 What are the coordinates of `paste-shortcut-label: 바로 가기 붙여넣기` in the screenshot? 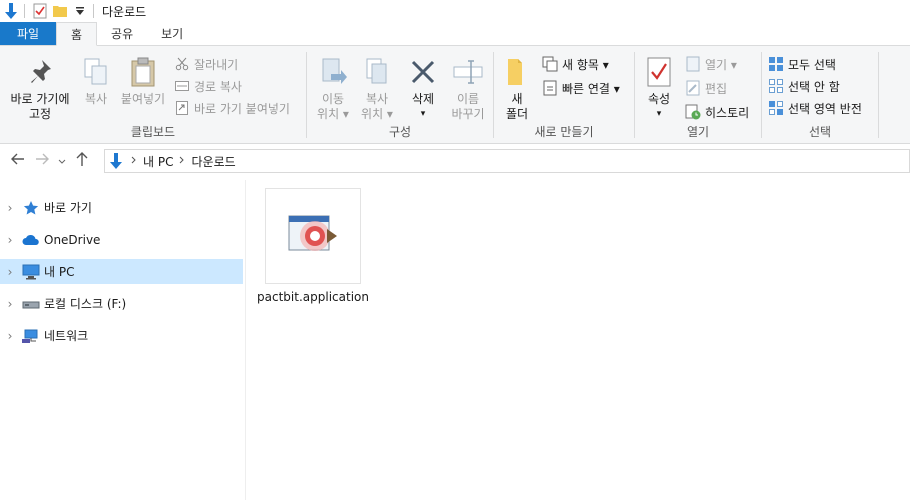 It's located at (242, 108).